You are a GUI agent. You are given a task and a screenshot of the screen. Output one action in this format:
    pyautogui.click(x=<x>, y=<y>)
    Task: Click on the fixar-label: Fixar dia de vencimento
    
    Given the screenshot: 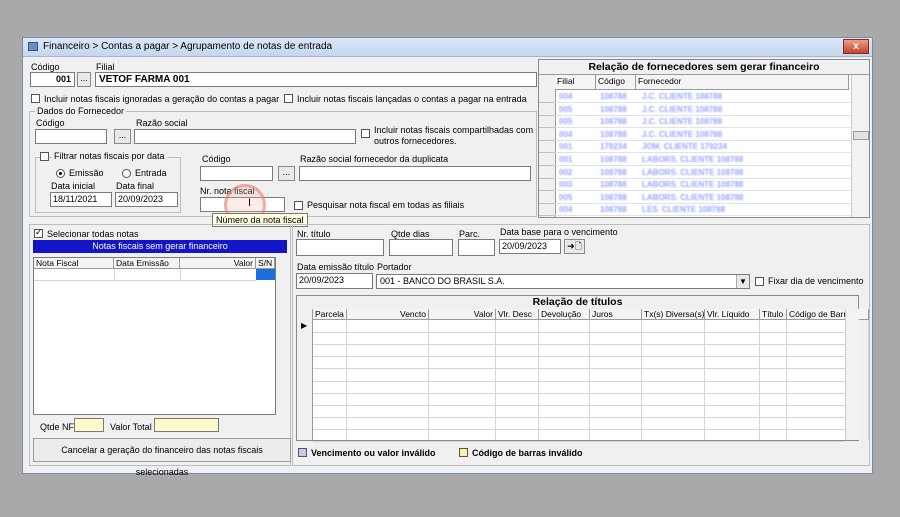 What is the action you would take?
    pyautogui.click(x=816, y=281)
    